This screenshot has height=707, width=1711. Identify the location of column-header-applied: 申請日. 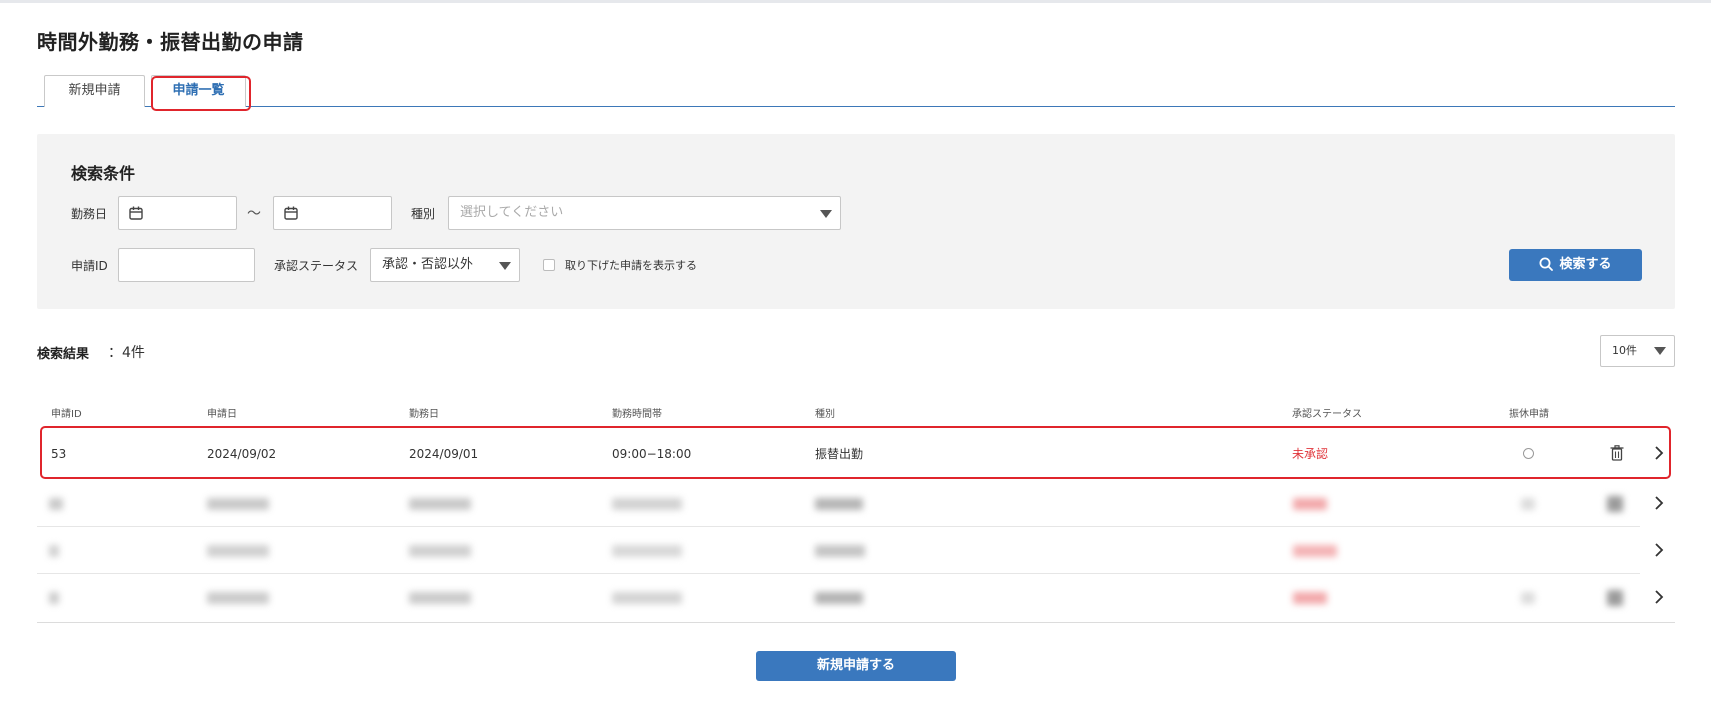
(222, 414).